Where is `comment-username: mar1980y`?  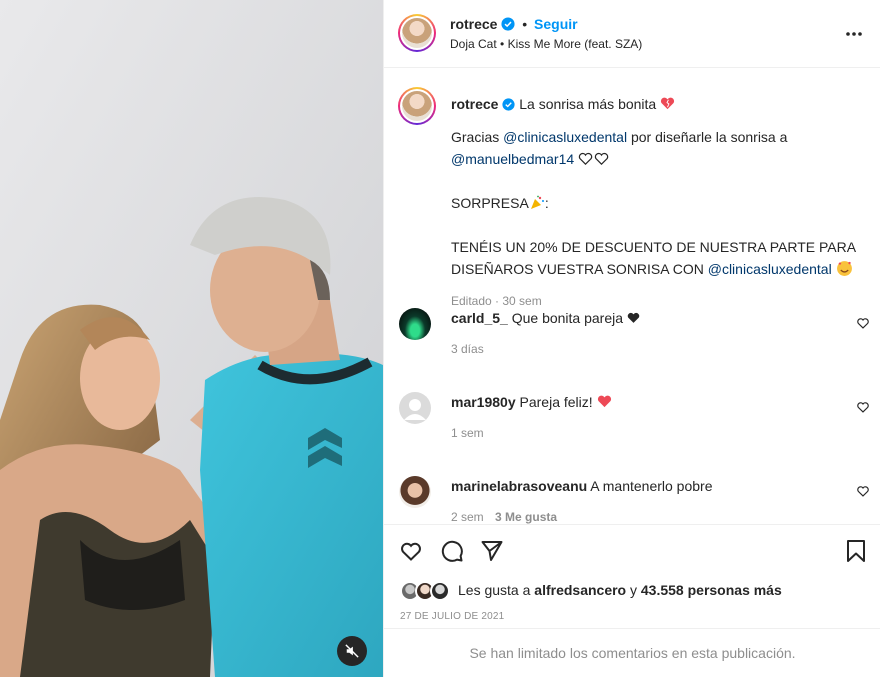
comment-username: mar1980y is located at coordinates (483, 402).